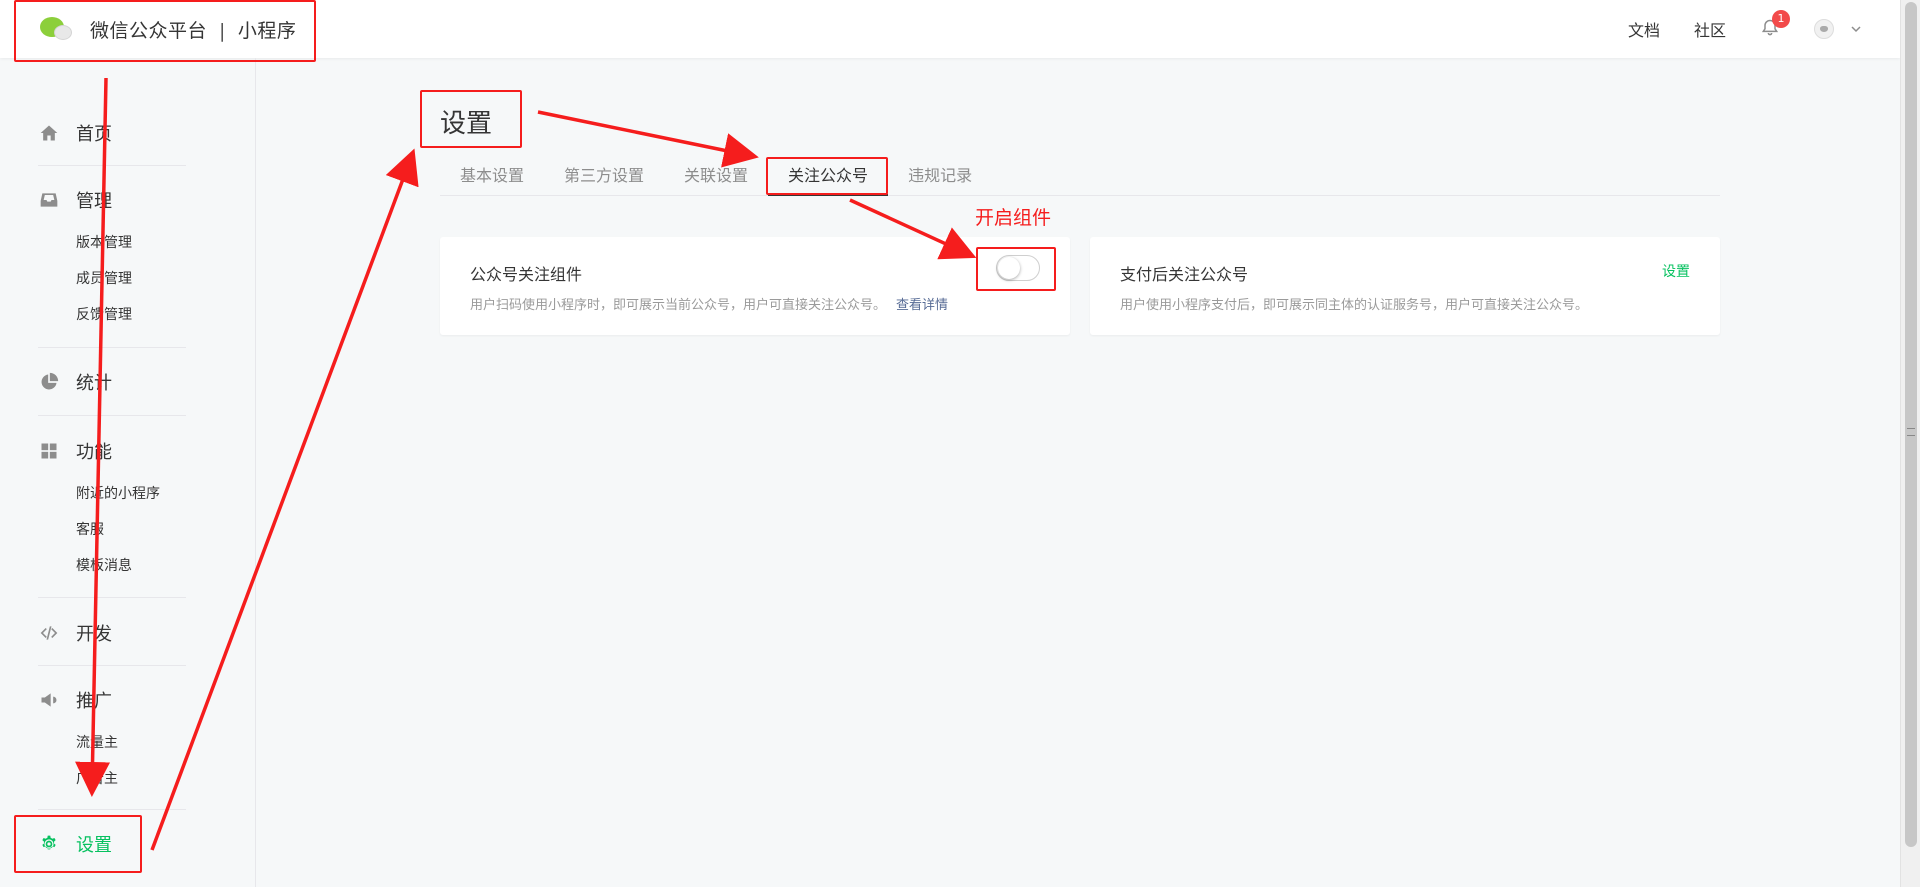  Describe the element at coordinates (49, 382) in the screenshot. I see `pie-chart-icon` at that location.